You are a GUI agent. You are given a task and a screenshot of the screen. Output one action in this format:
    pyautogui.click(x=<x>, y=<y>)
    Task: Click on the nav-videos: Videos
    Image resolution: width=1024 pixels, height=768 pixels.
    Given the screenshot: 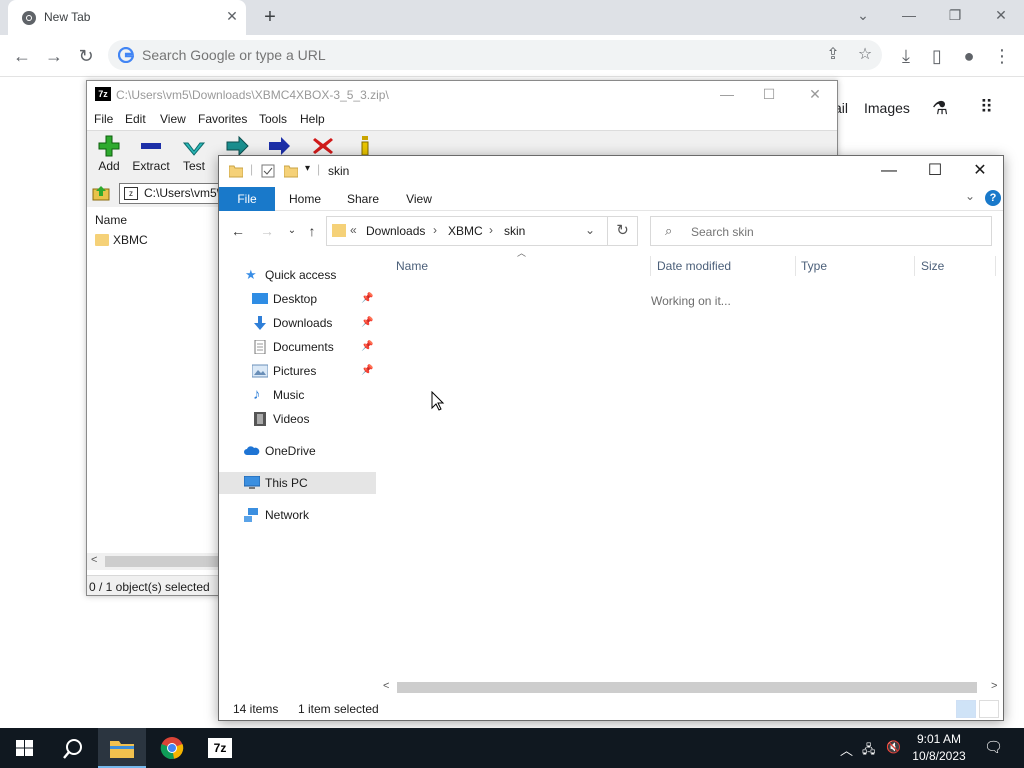 What is the action you would take?
    pyautogui.click(x=297, y=419)
    